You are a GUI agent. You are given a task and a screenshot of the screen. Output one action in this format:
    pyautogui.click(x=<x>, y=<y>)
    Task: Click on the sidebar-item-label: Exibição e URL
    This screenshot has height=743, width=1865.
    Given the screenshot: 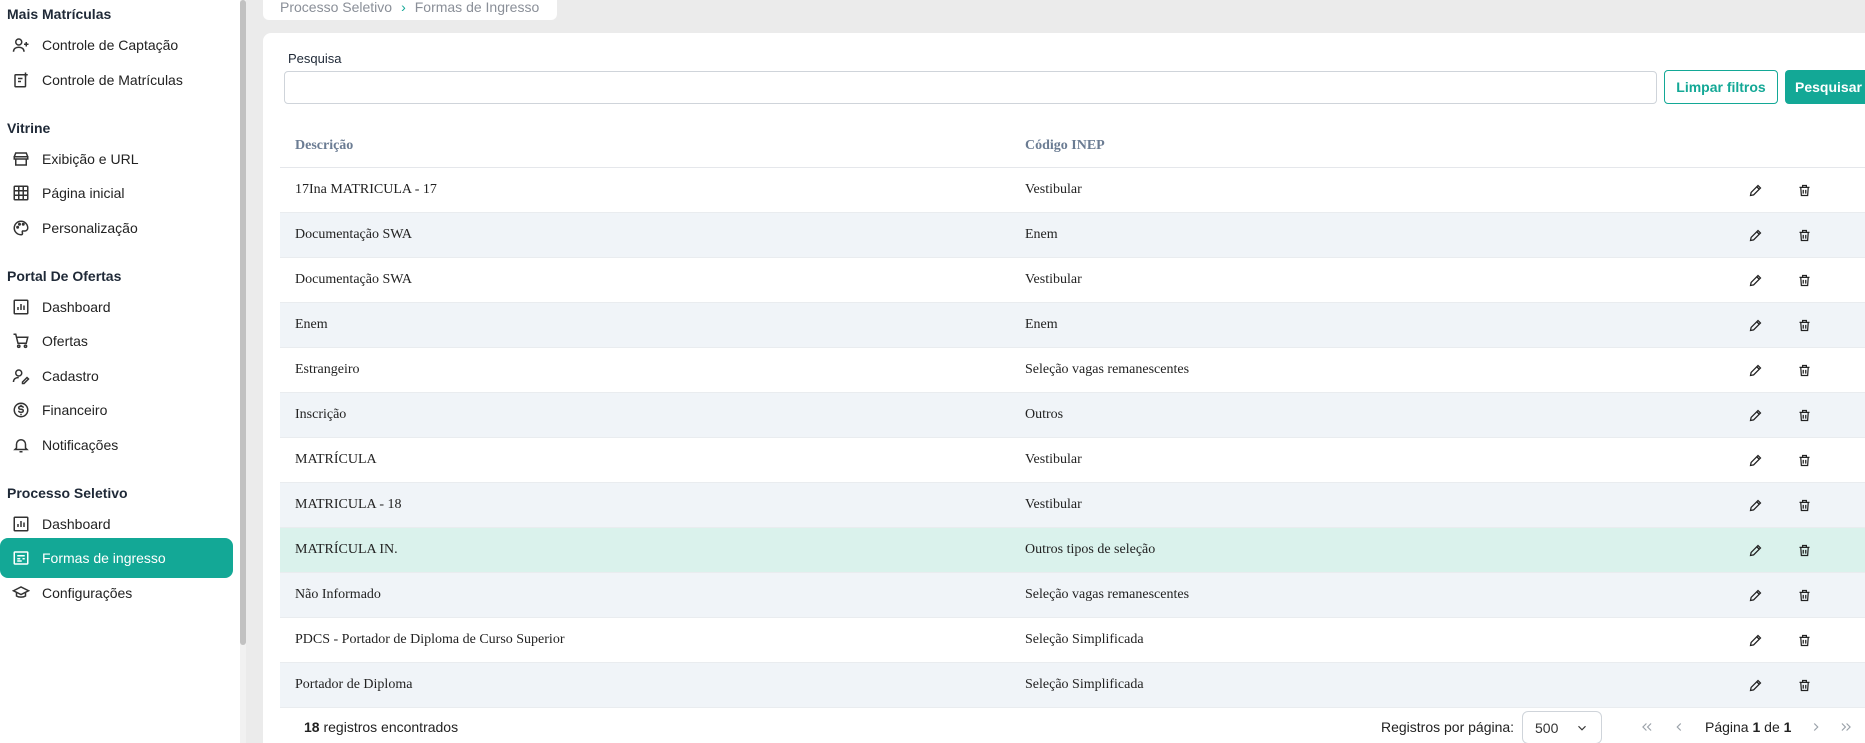 What is the action you would take?
    pyautogui.click(x=90, y=159)
    